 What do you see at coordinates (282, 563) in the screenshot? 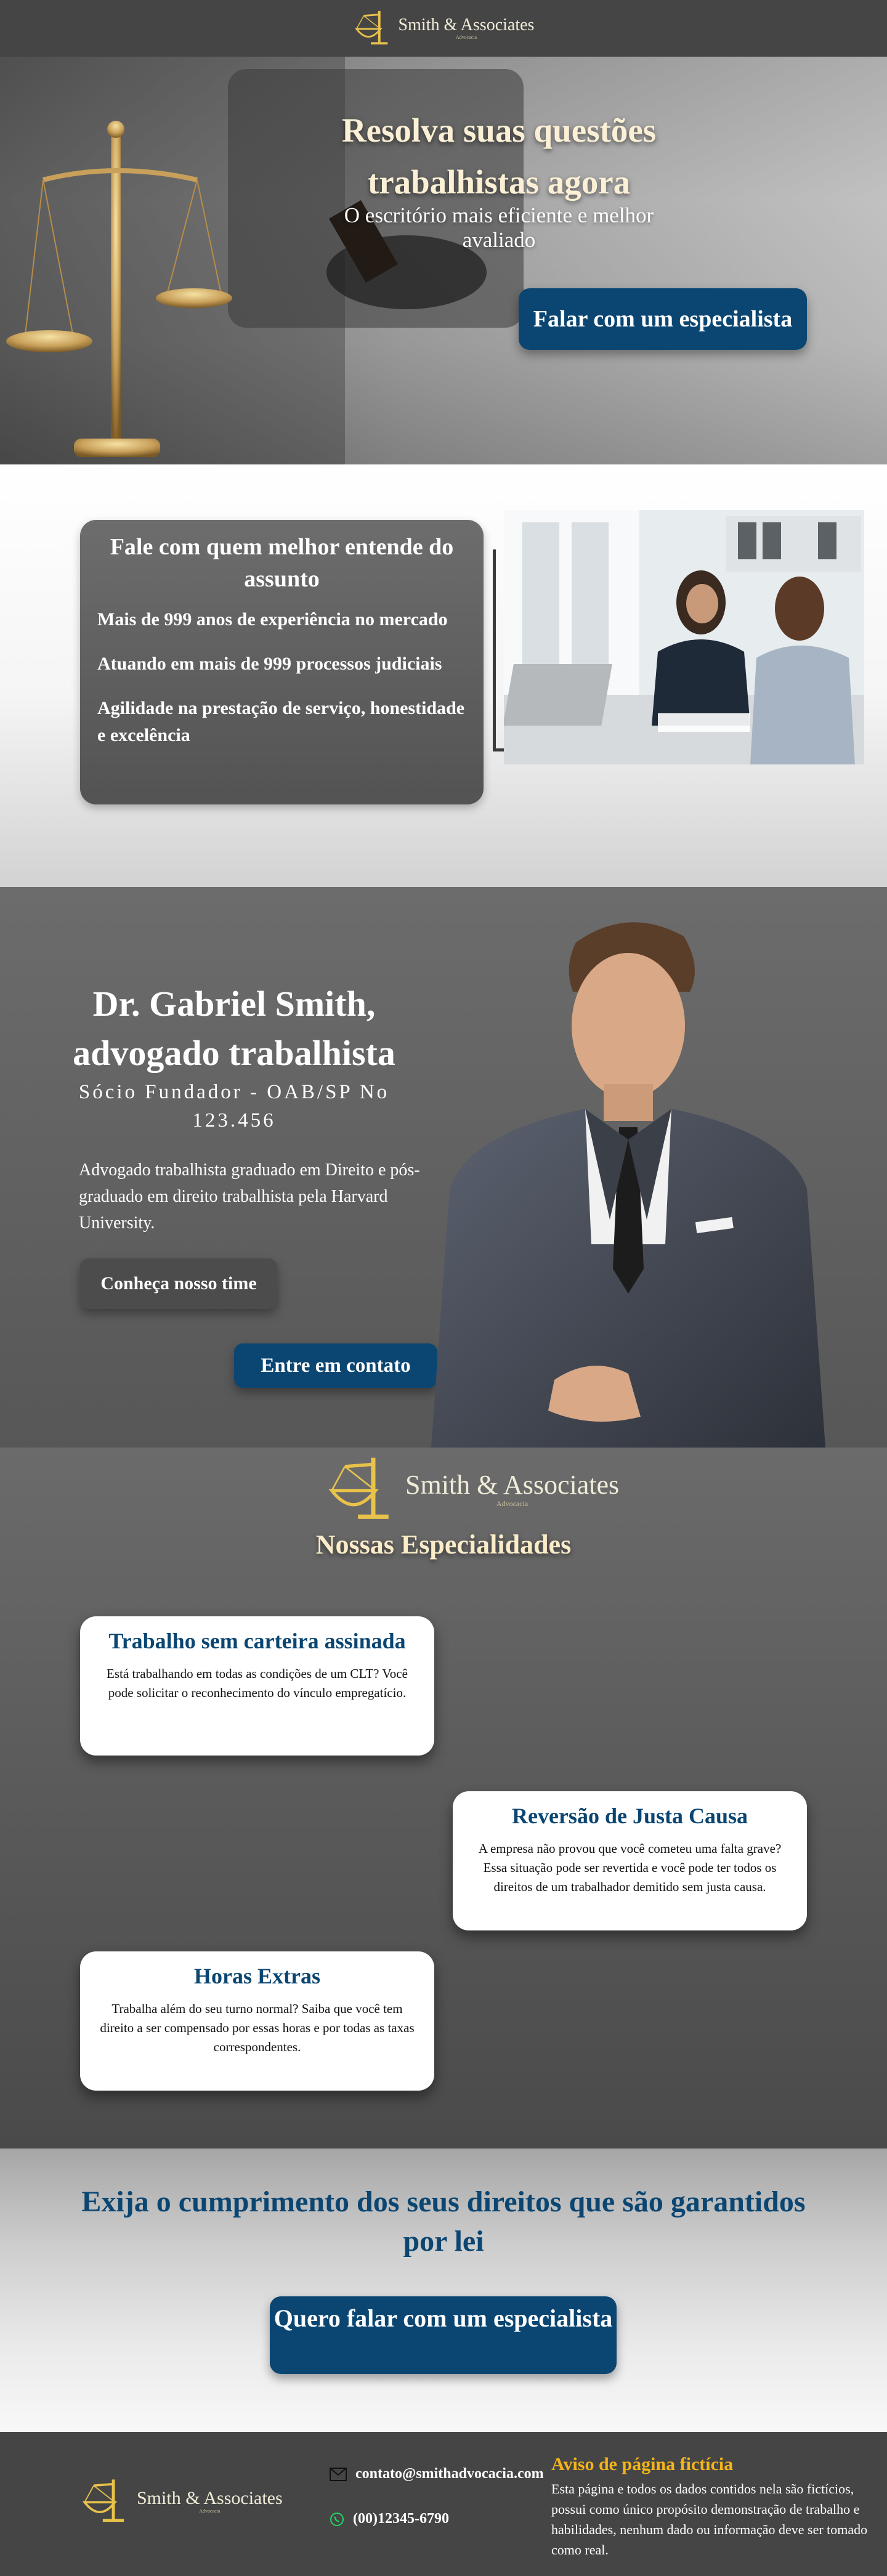
I see `about-title: Fale com quem melhor entende do assunto` at bounding box center [282, 563].